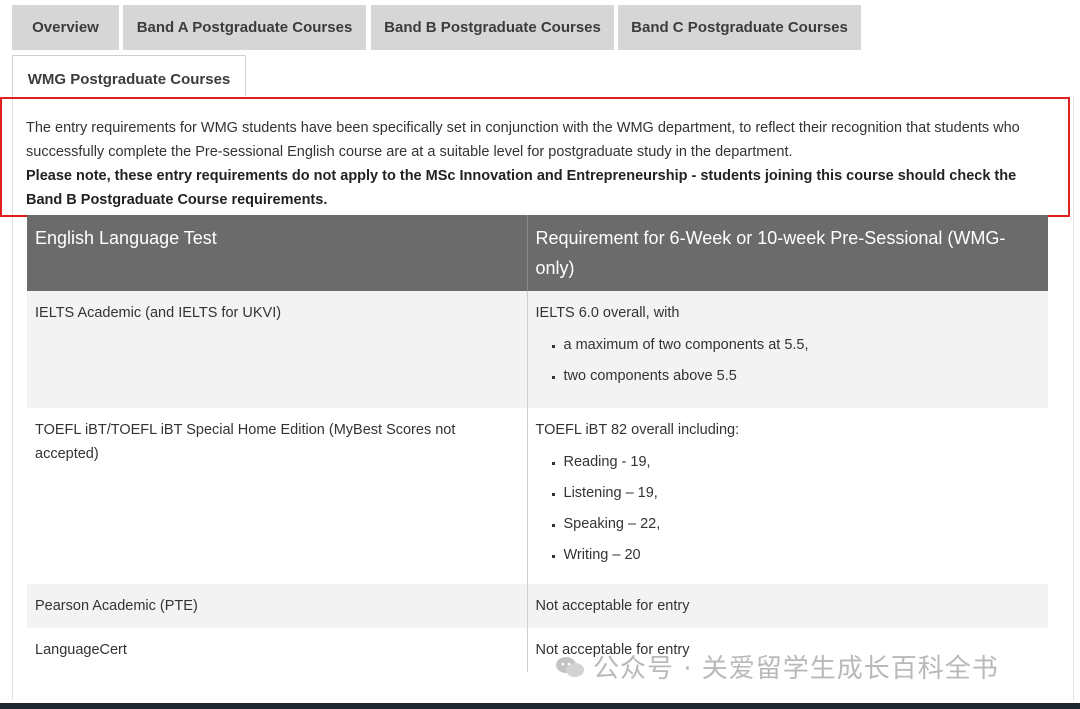 The height and width of the screenshot is (709, 1080). Describe the element at coordinates (81, 650) in the screenshot. I see `test-name: LanguageCert` at that location.